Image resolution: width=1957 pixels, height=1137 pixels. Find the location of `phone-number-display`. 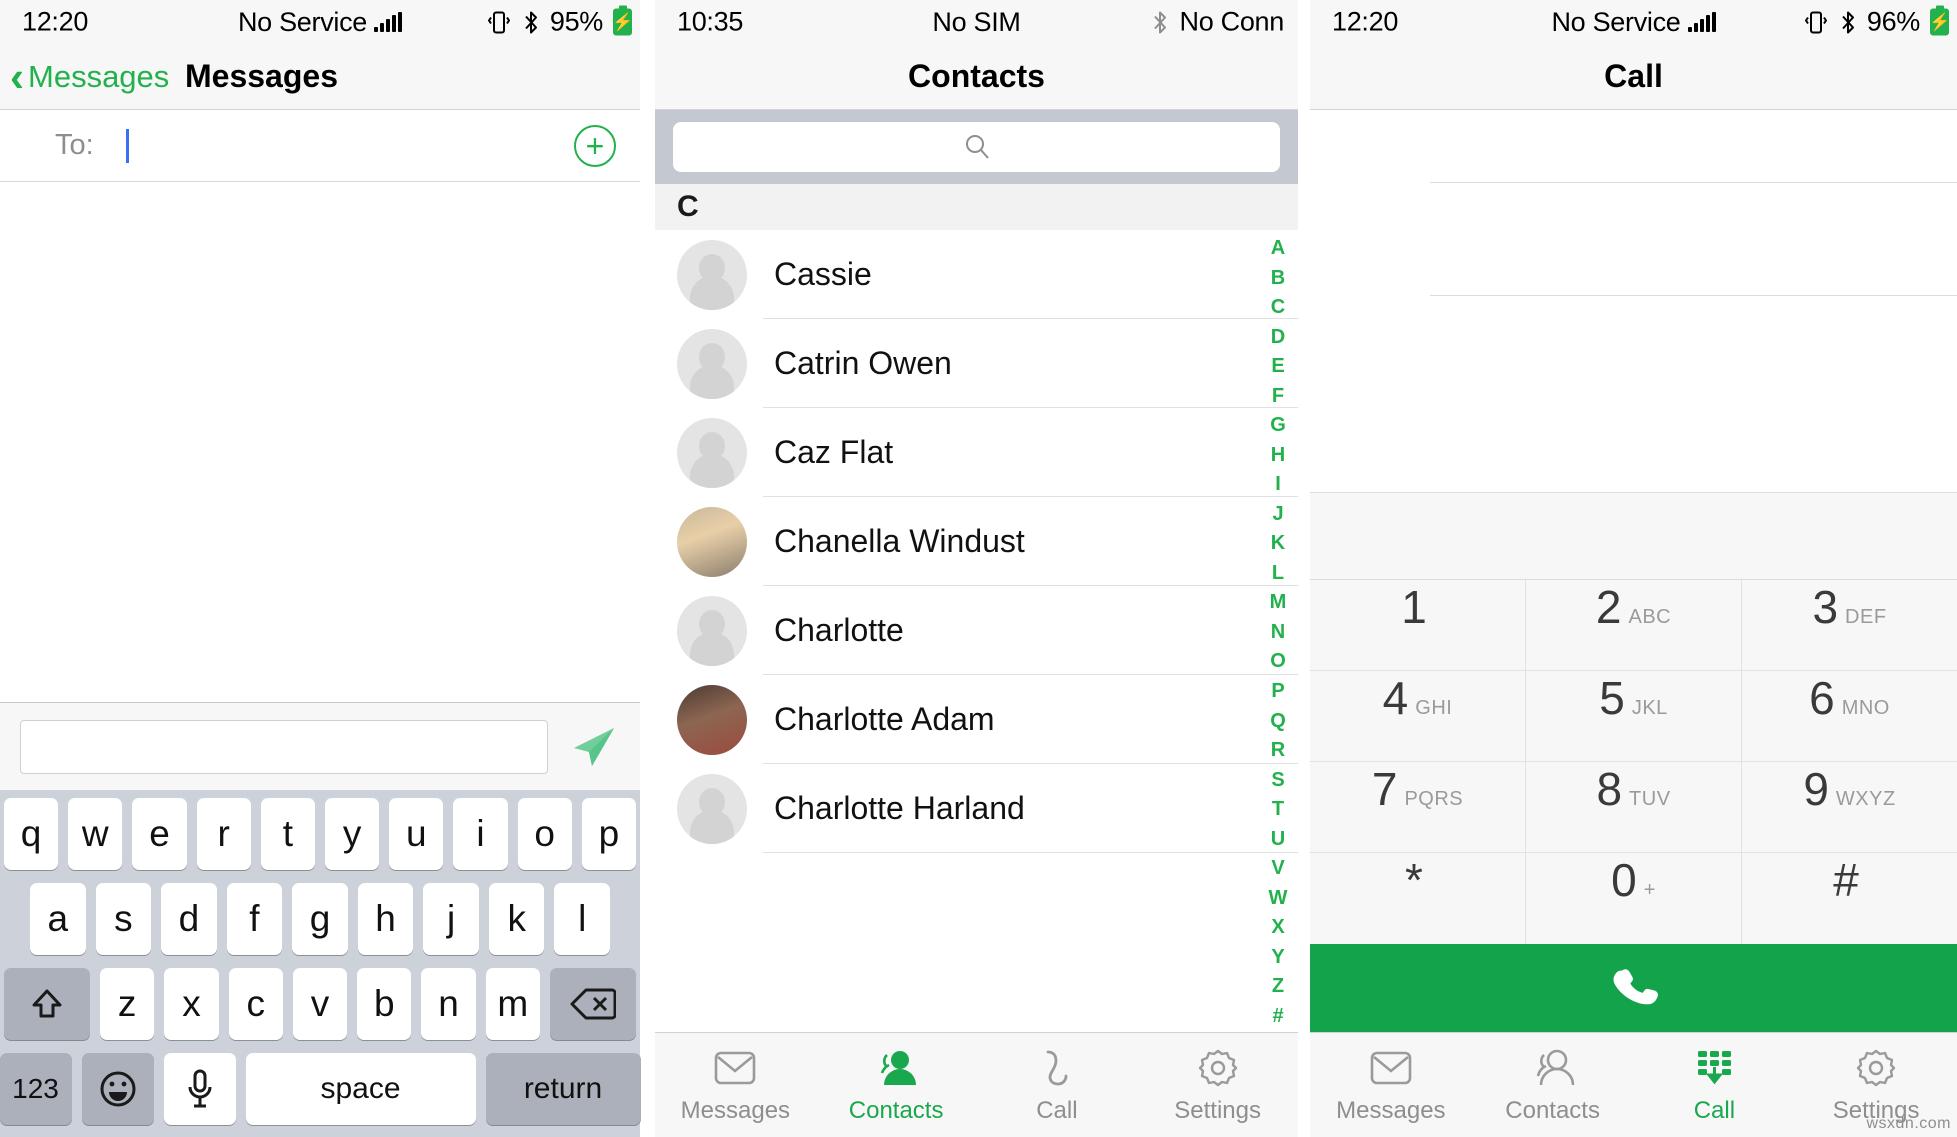

phone-number-display is located at coordinates (1633, 301).